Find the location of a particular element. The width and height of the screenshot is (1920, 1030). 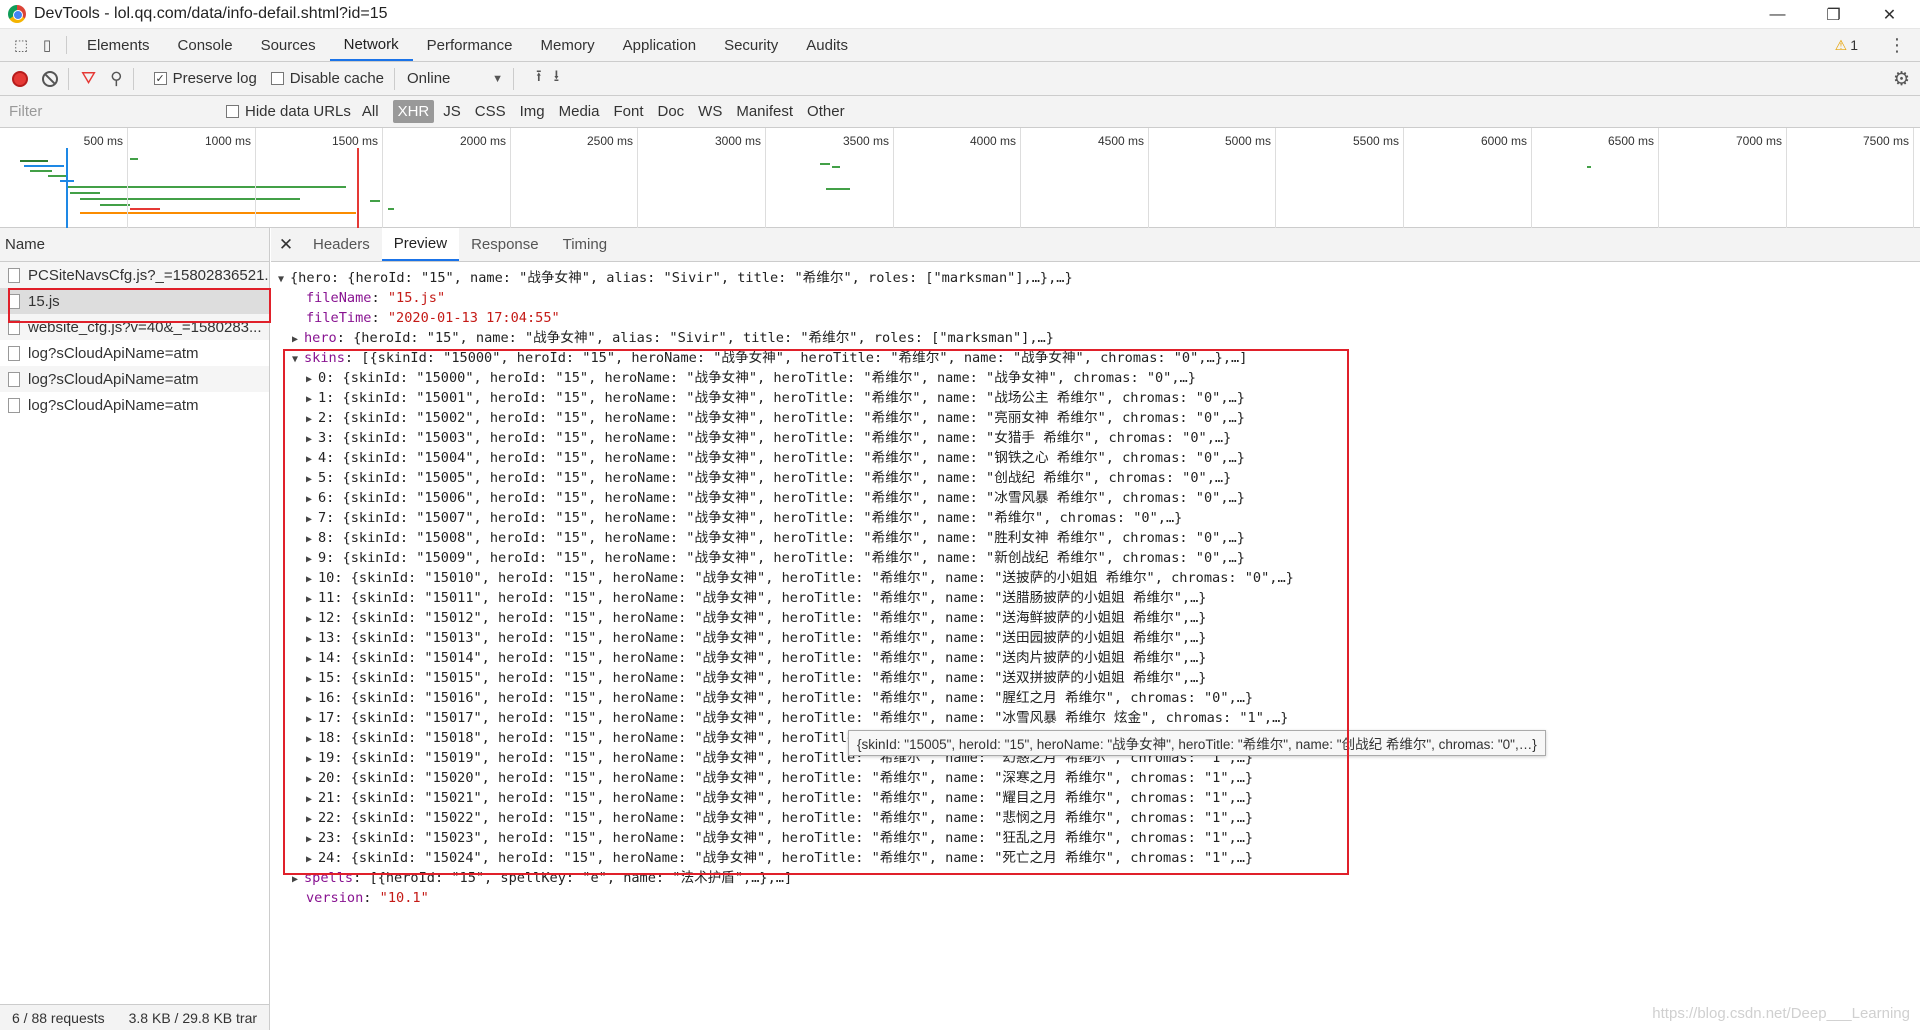

tab-elements: Elements is located at coordinates (118, 45).